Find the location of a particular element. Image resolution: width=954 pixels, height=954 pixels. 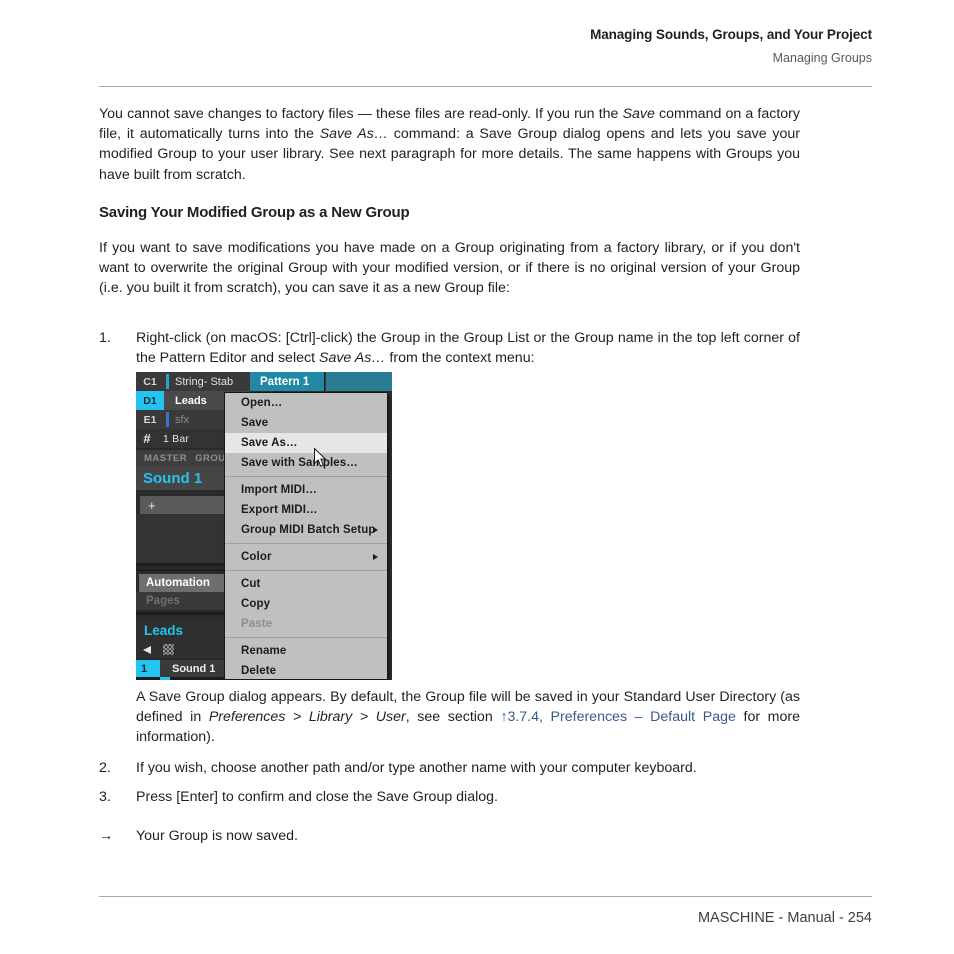

menu-item-group-midi-batch-setup: Group MIDI Batch Setup is located at coordinates (306, 530).